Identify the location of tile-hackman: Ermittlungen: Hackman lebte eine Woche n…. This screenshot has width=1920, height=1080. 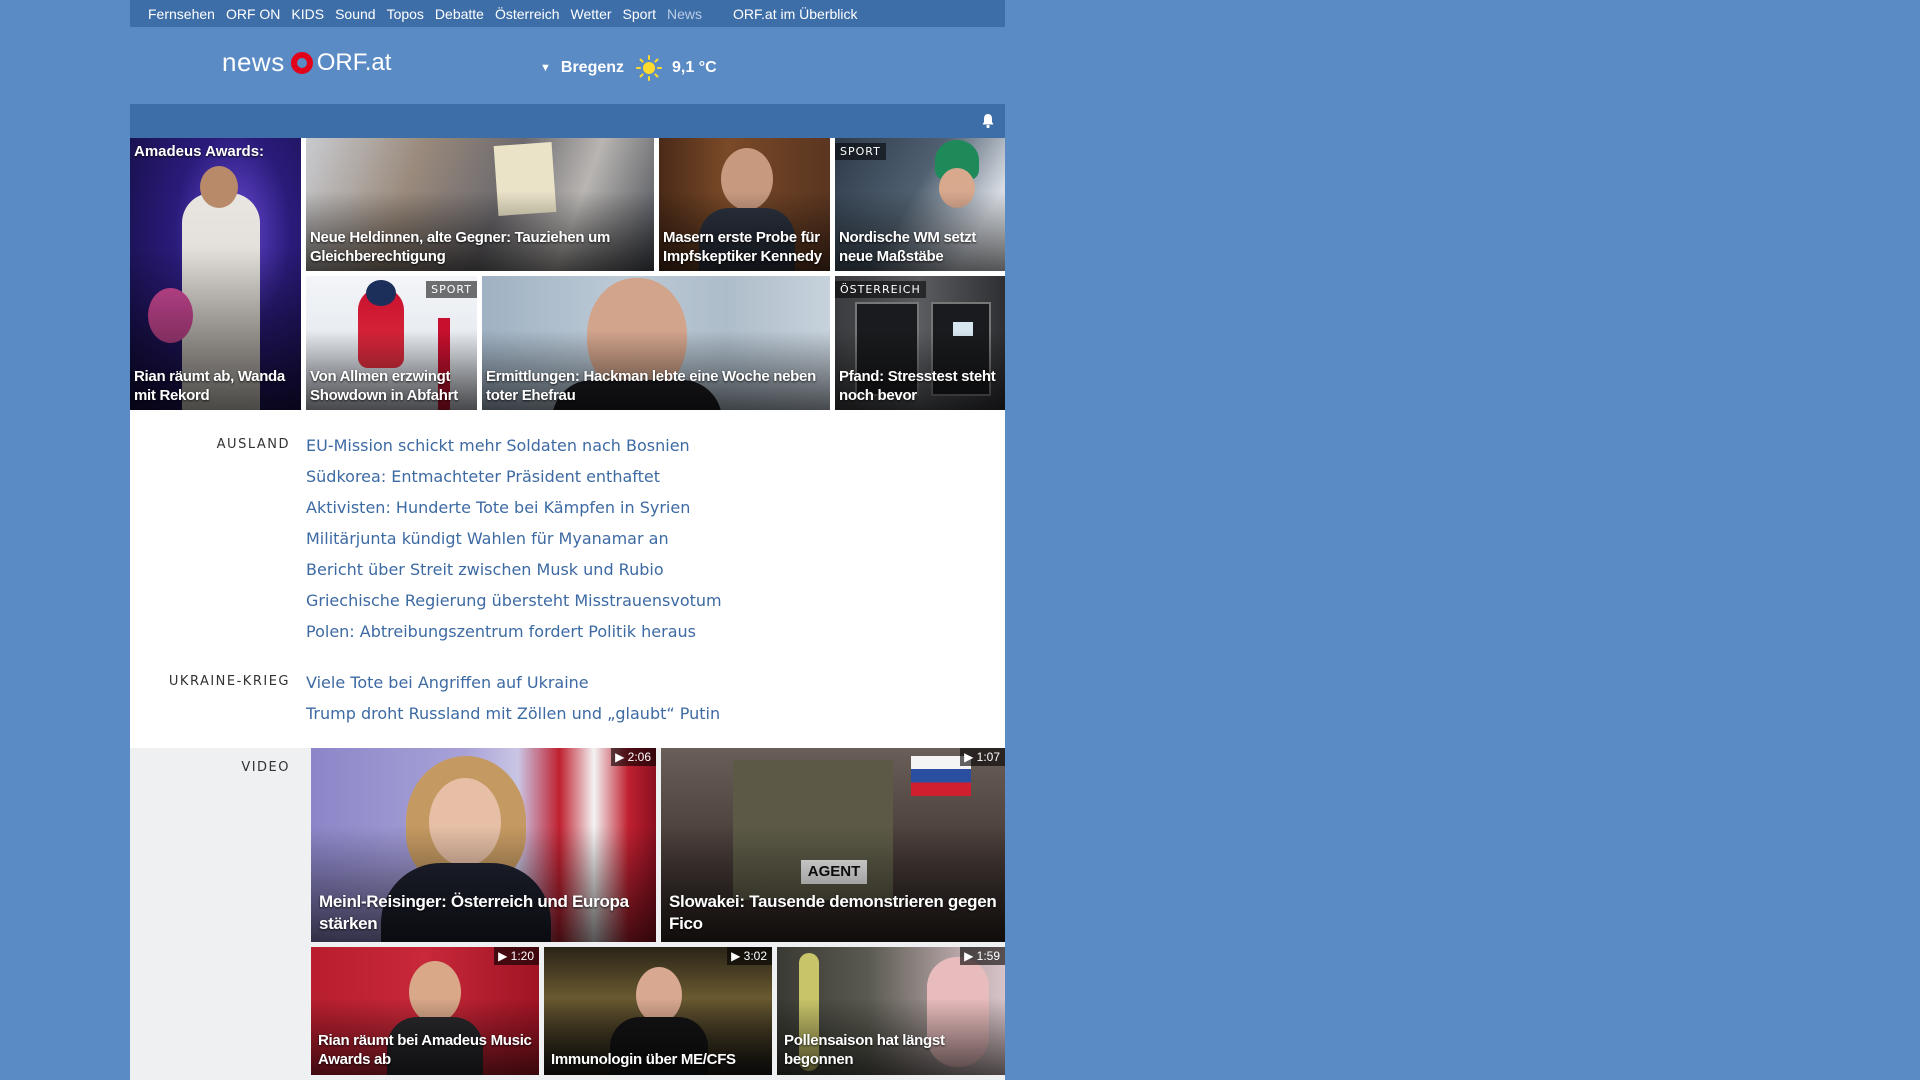
(656, 343).